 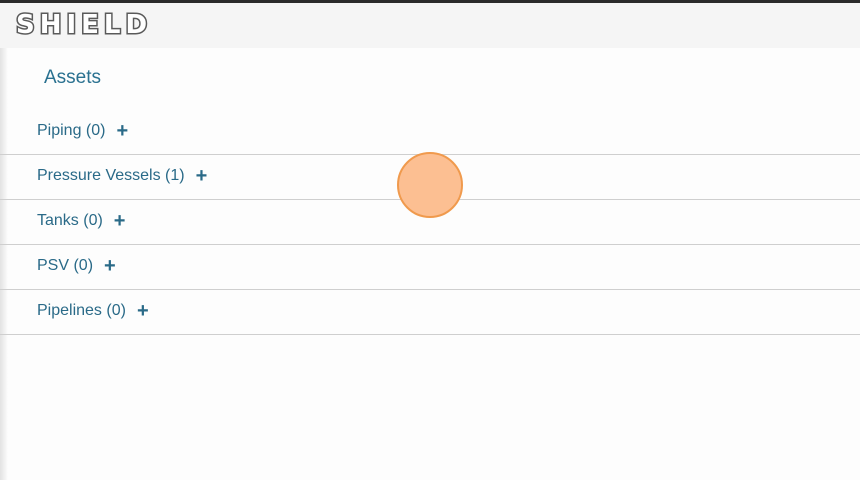 I want to click on asset-link-pressure-vessels: Pressure Vessels (1), so click(x=111, y=176).